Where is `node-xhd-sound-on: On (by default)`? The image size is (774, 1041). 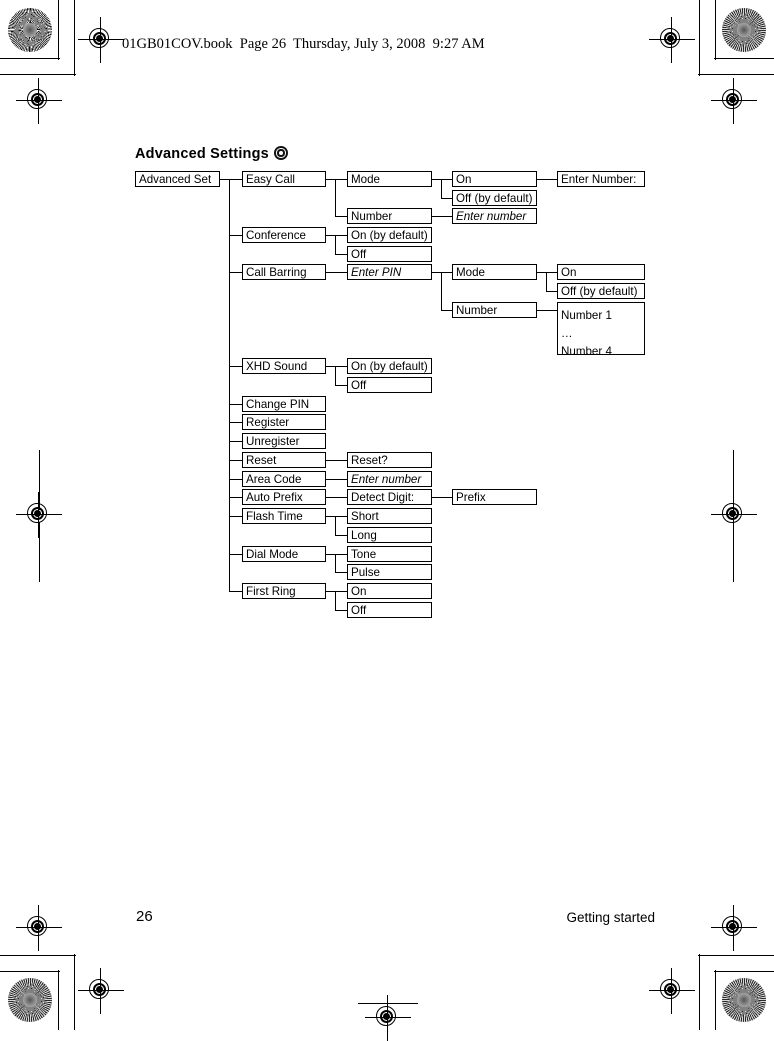
node-xhd-sound-on: On (by default) is located at coordinates (389, 366).